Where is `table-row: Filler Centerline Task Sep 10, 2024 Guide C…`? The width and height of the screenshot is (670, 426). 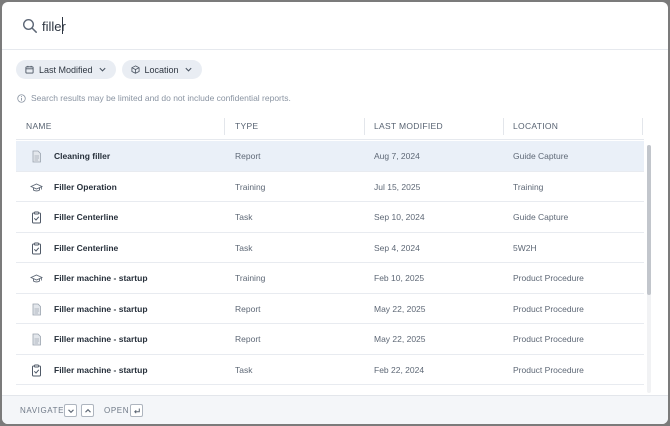 table-row: Filler Centerline Task Sep 10, 2024 Guide C… is located at coordinates (330, 217).